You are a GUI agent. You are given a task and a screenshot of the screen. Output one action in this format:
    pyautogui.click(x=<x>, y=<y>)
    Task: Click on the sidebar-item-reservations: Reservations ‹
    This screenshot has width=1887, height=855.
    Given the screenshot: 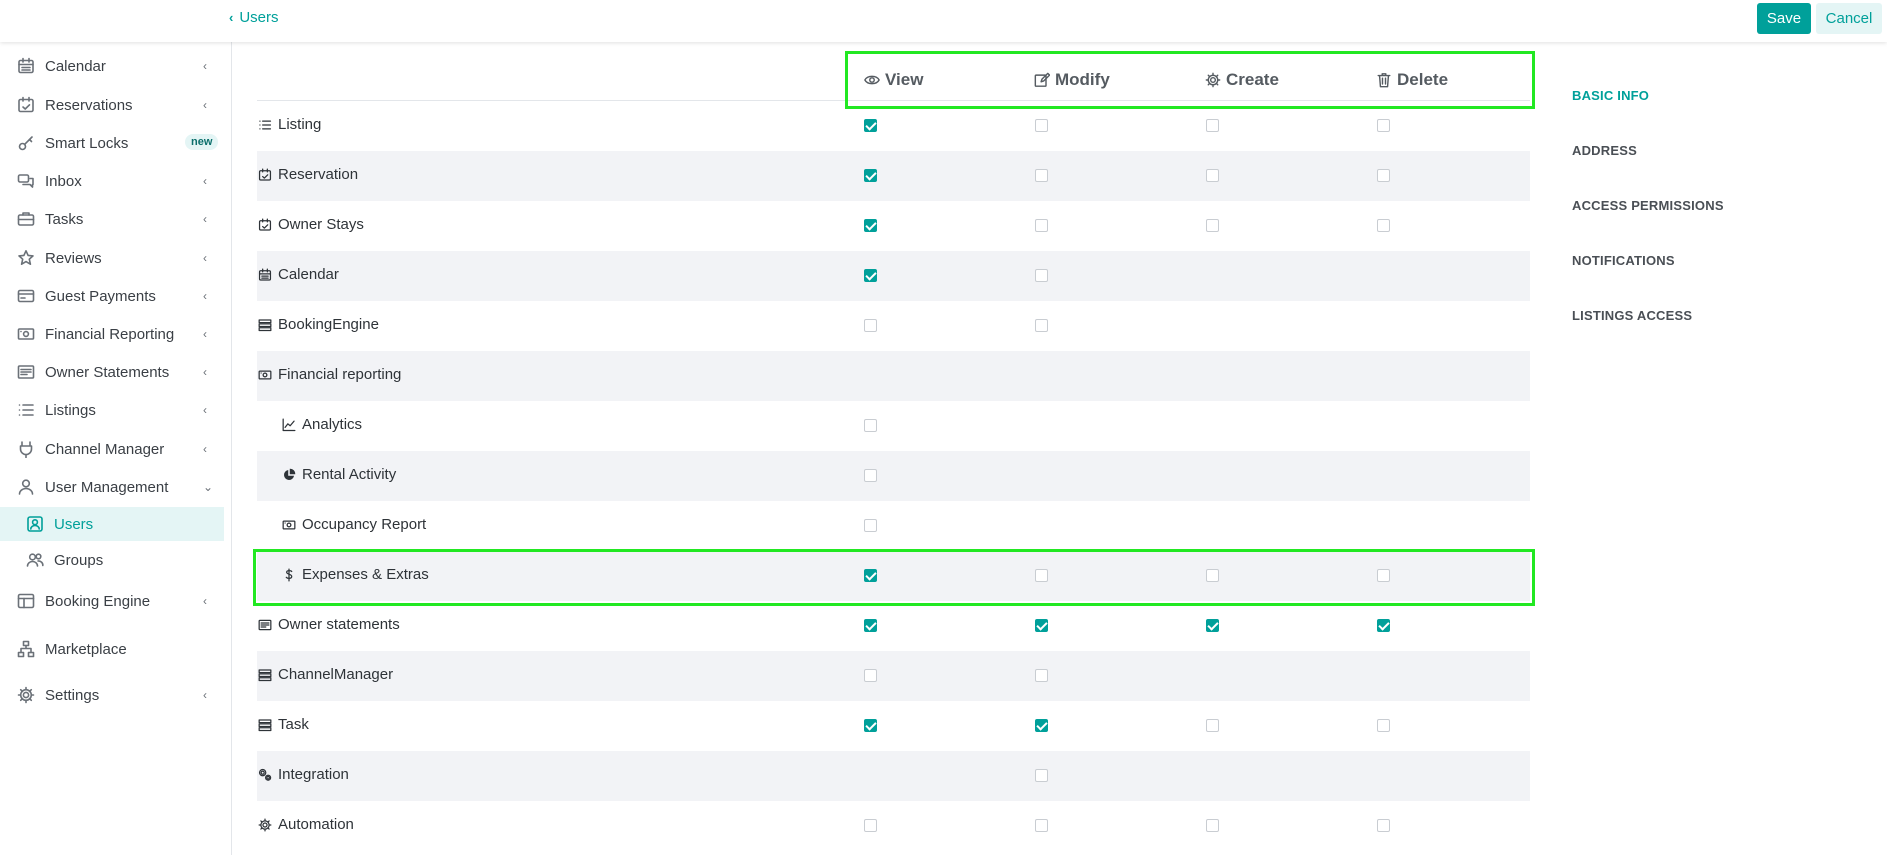 What is the action you would take?
    pyautogui.click(x=115, y=105)
    